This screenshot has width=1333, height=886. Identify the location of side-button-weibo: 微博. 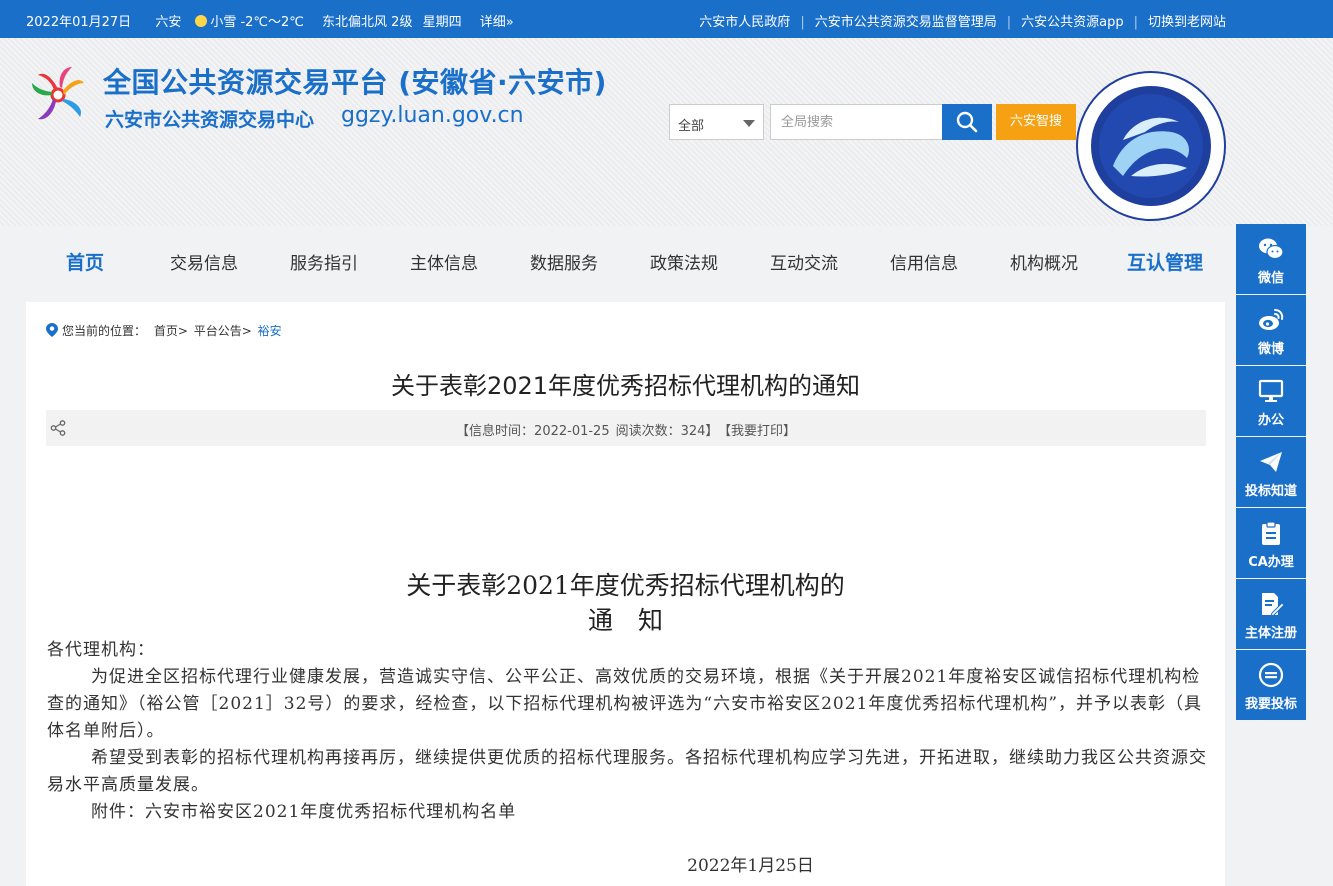
(1271, 330).